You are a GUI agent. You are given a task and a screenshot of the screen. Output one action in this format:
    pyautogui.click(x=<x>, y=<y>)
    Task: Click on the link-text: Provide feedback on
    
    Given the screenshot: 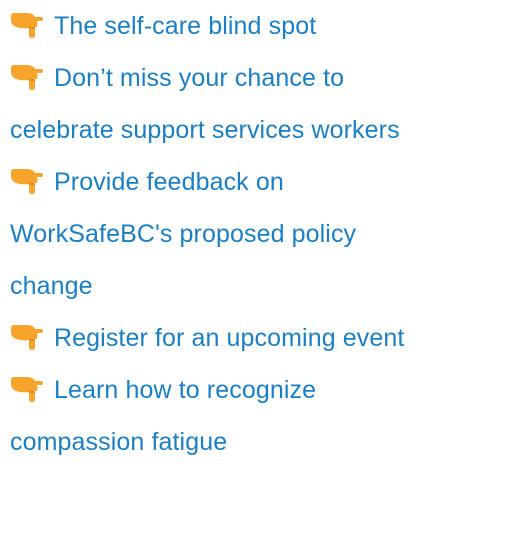 What is the action you would take?
    pyautogui.click(x=169, y=182)
    